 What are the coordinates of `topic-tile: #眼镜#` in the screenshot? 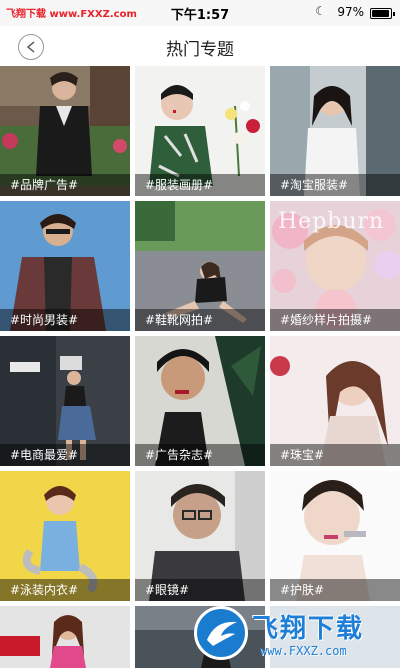 It's located at (200, 536).